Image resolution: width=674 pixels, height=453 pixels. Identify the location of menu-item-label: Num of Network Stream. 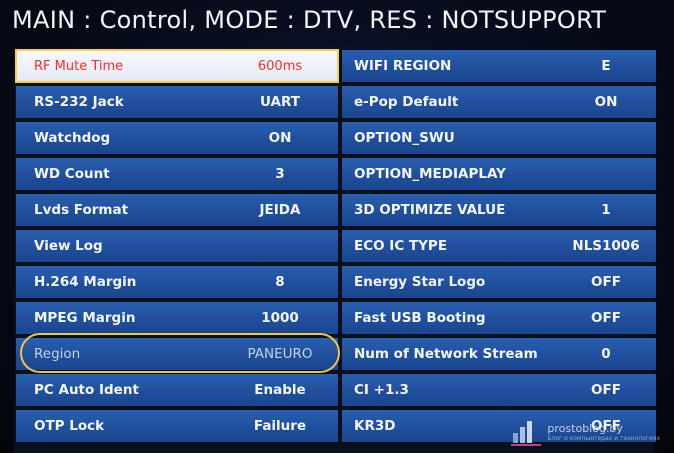
(446, 354).